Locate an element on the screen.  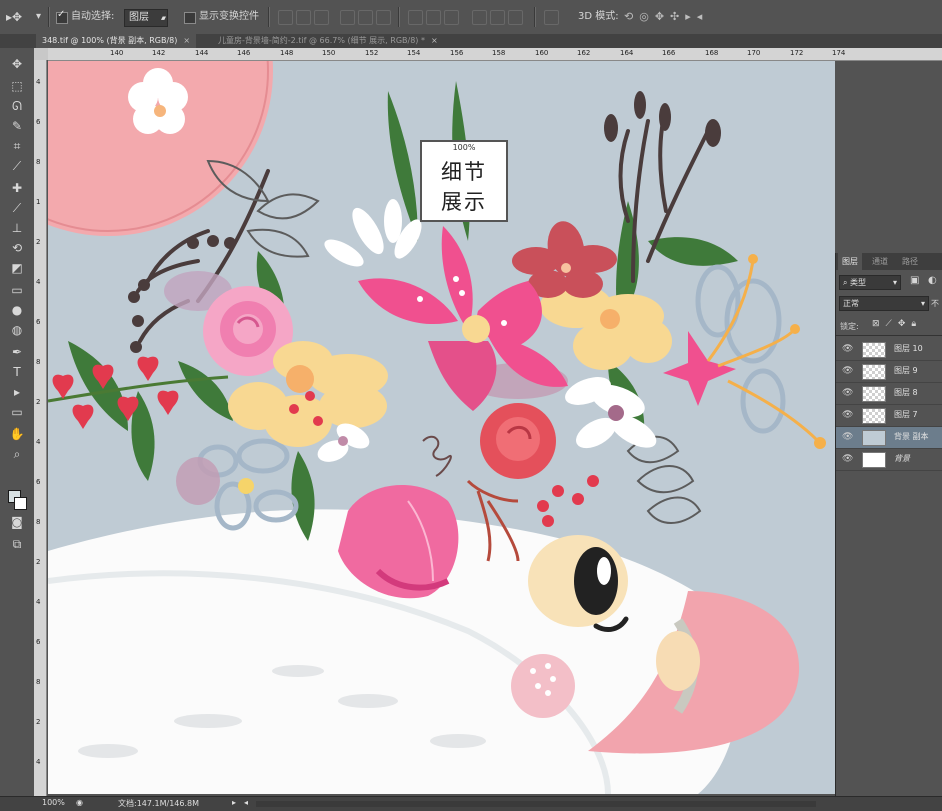
filter-adjust-icon: ◐ is located at coordinates (932, 280).